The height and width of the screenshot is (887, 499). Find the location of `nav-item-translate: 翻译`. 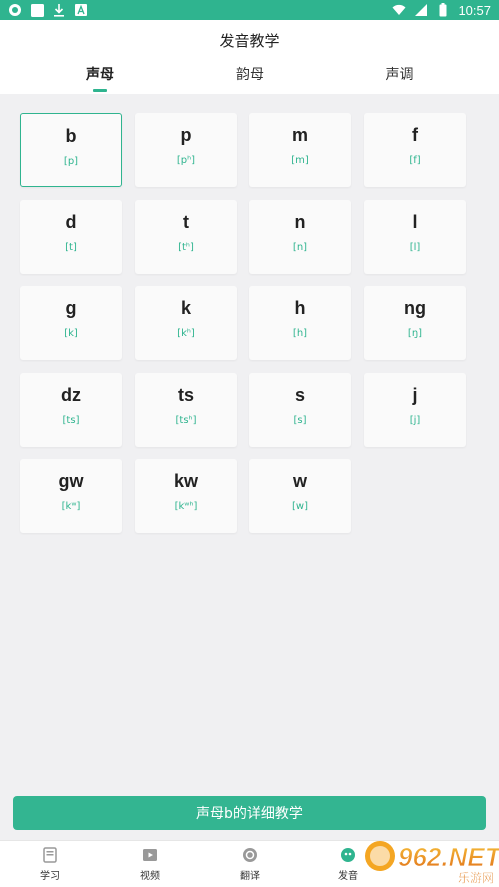

nav-item-translate: 翻译 is located at coordinates (250, 864).